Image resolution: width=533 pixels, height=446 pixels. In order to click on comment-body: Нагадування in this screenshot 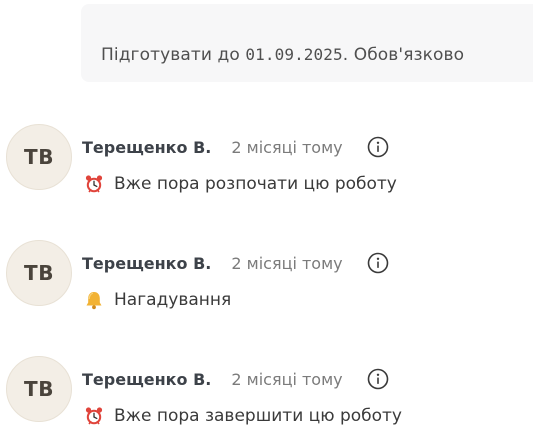, I will do `click(157, 300)`.